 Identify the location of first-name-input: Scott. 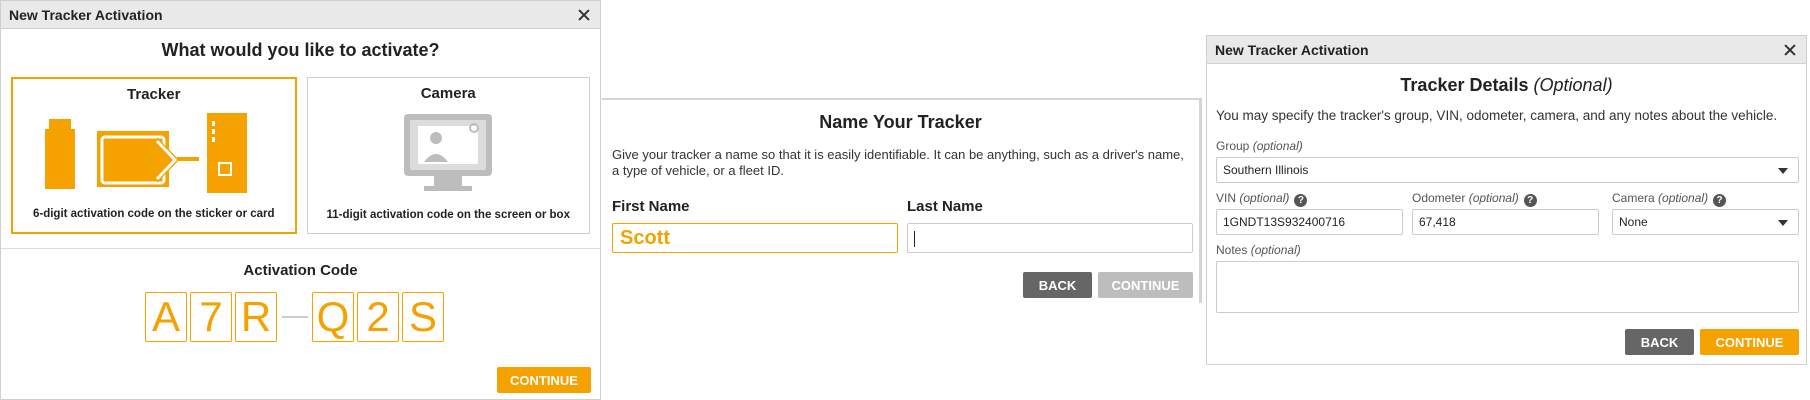
(755, 238).